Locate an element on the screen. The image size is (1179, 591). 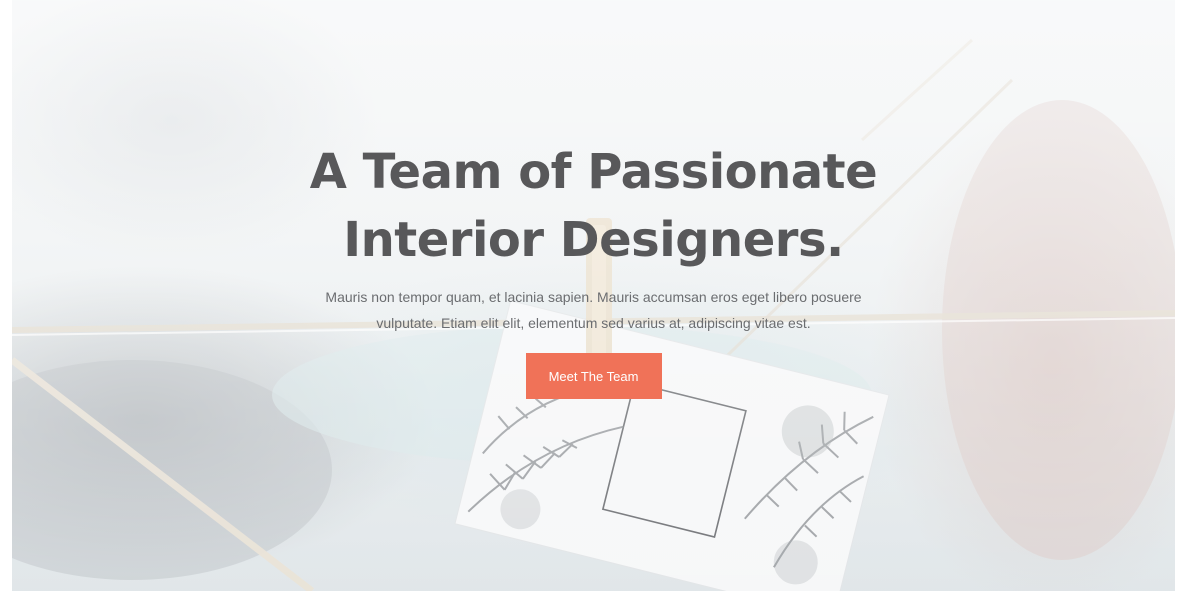
meet-the-team-button: Meet The Team is located at coordinates (593, 376).